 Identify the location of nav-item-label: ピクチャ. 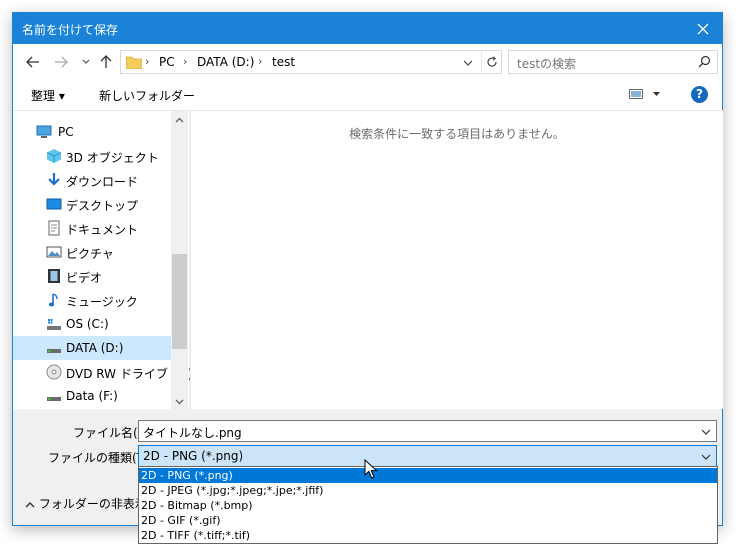
(90, 254).